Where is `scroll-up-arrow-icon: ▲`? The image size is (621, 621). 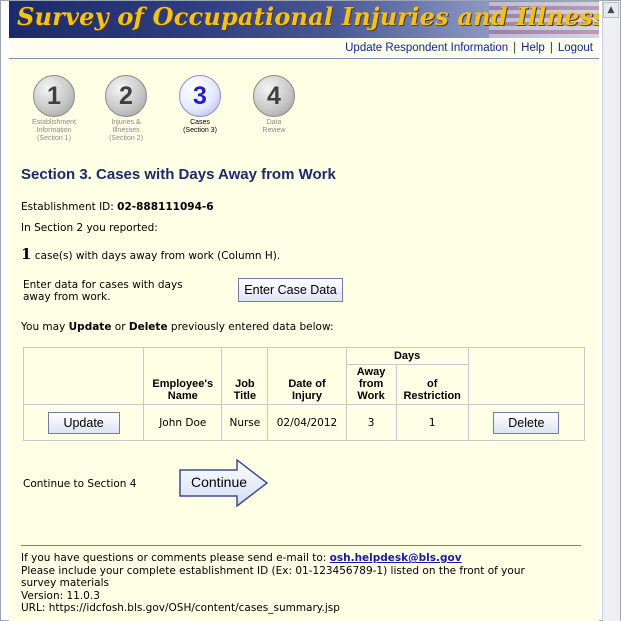
scroll-up-arrow-icon: ▲ is located at coordinates (611, 10).